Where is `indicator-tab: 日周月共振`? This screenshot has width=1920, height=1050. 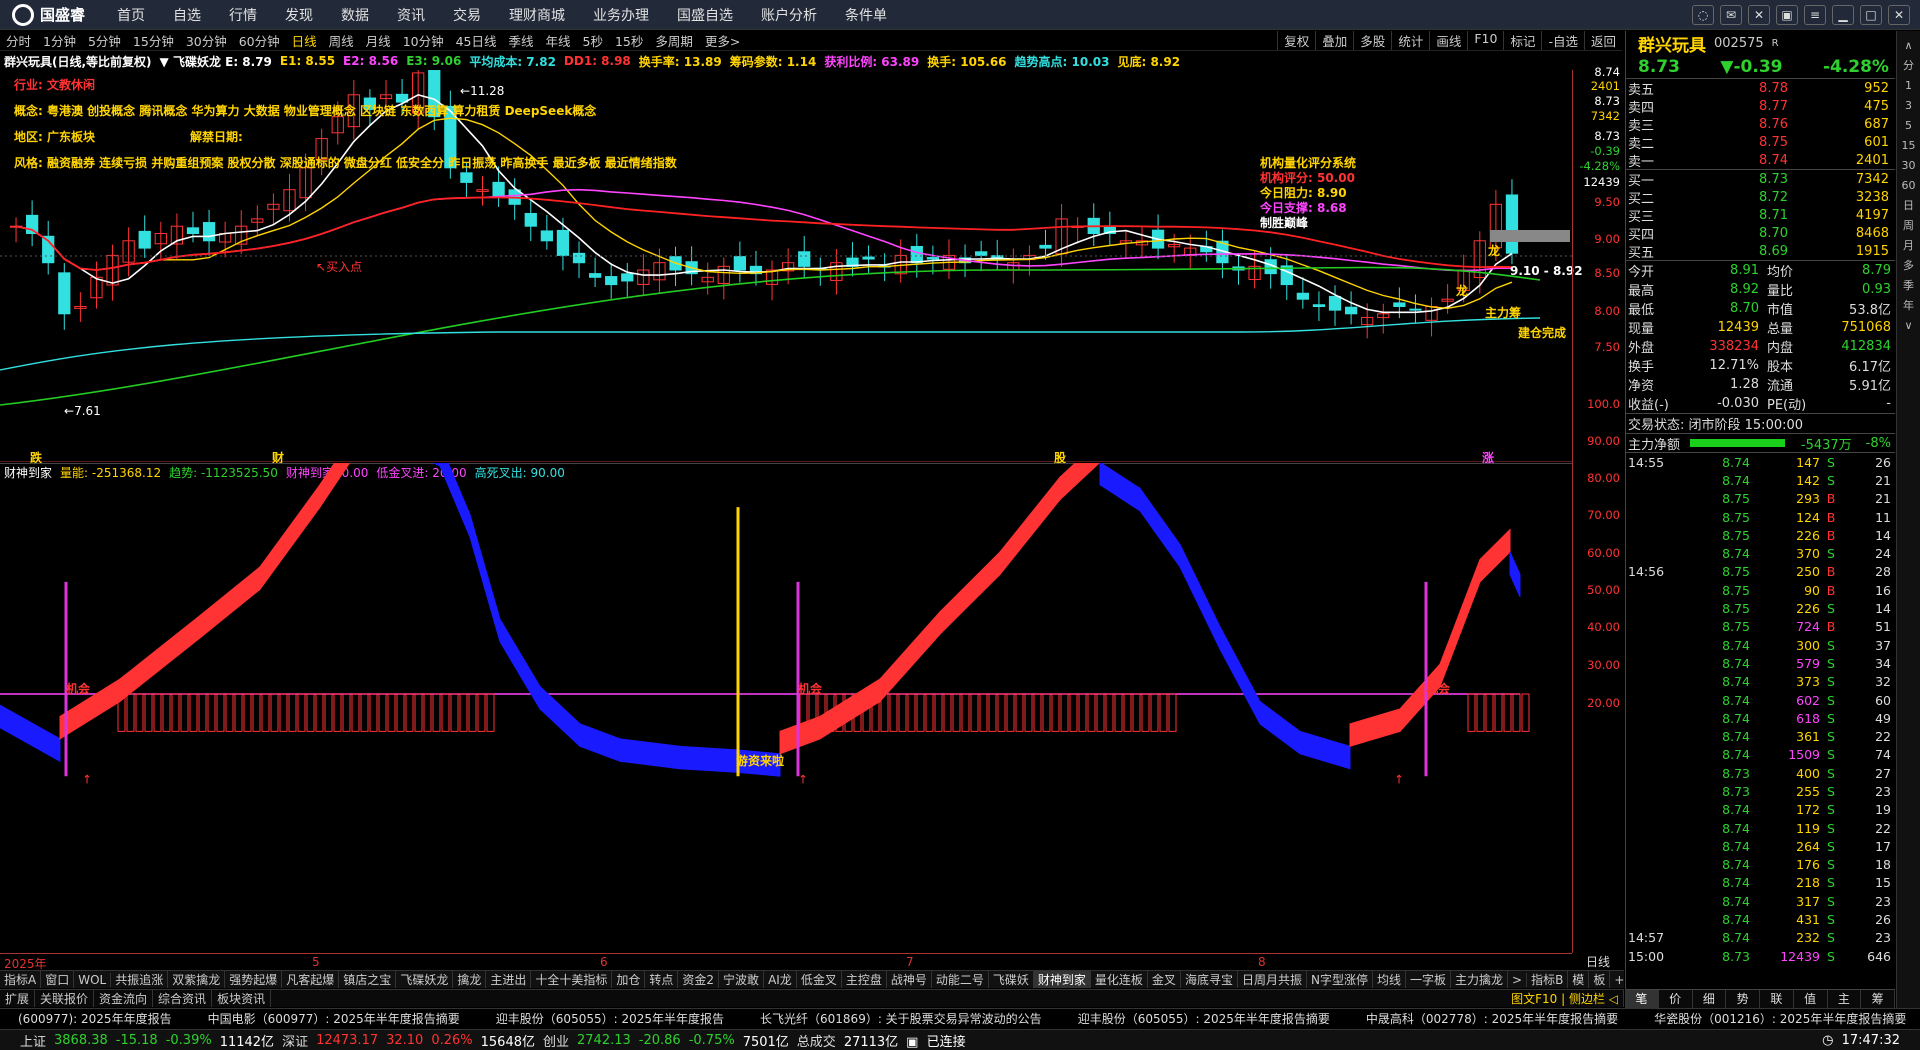 indicator-tab: 日周月共振 is located at coordinates (1272, 979).